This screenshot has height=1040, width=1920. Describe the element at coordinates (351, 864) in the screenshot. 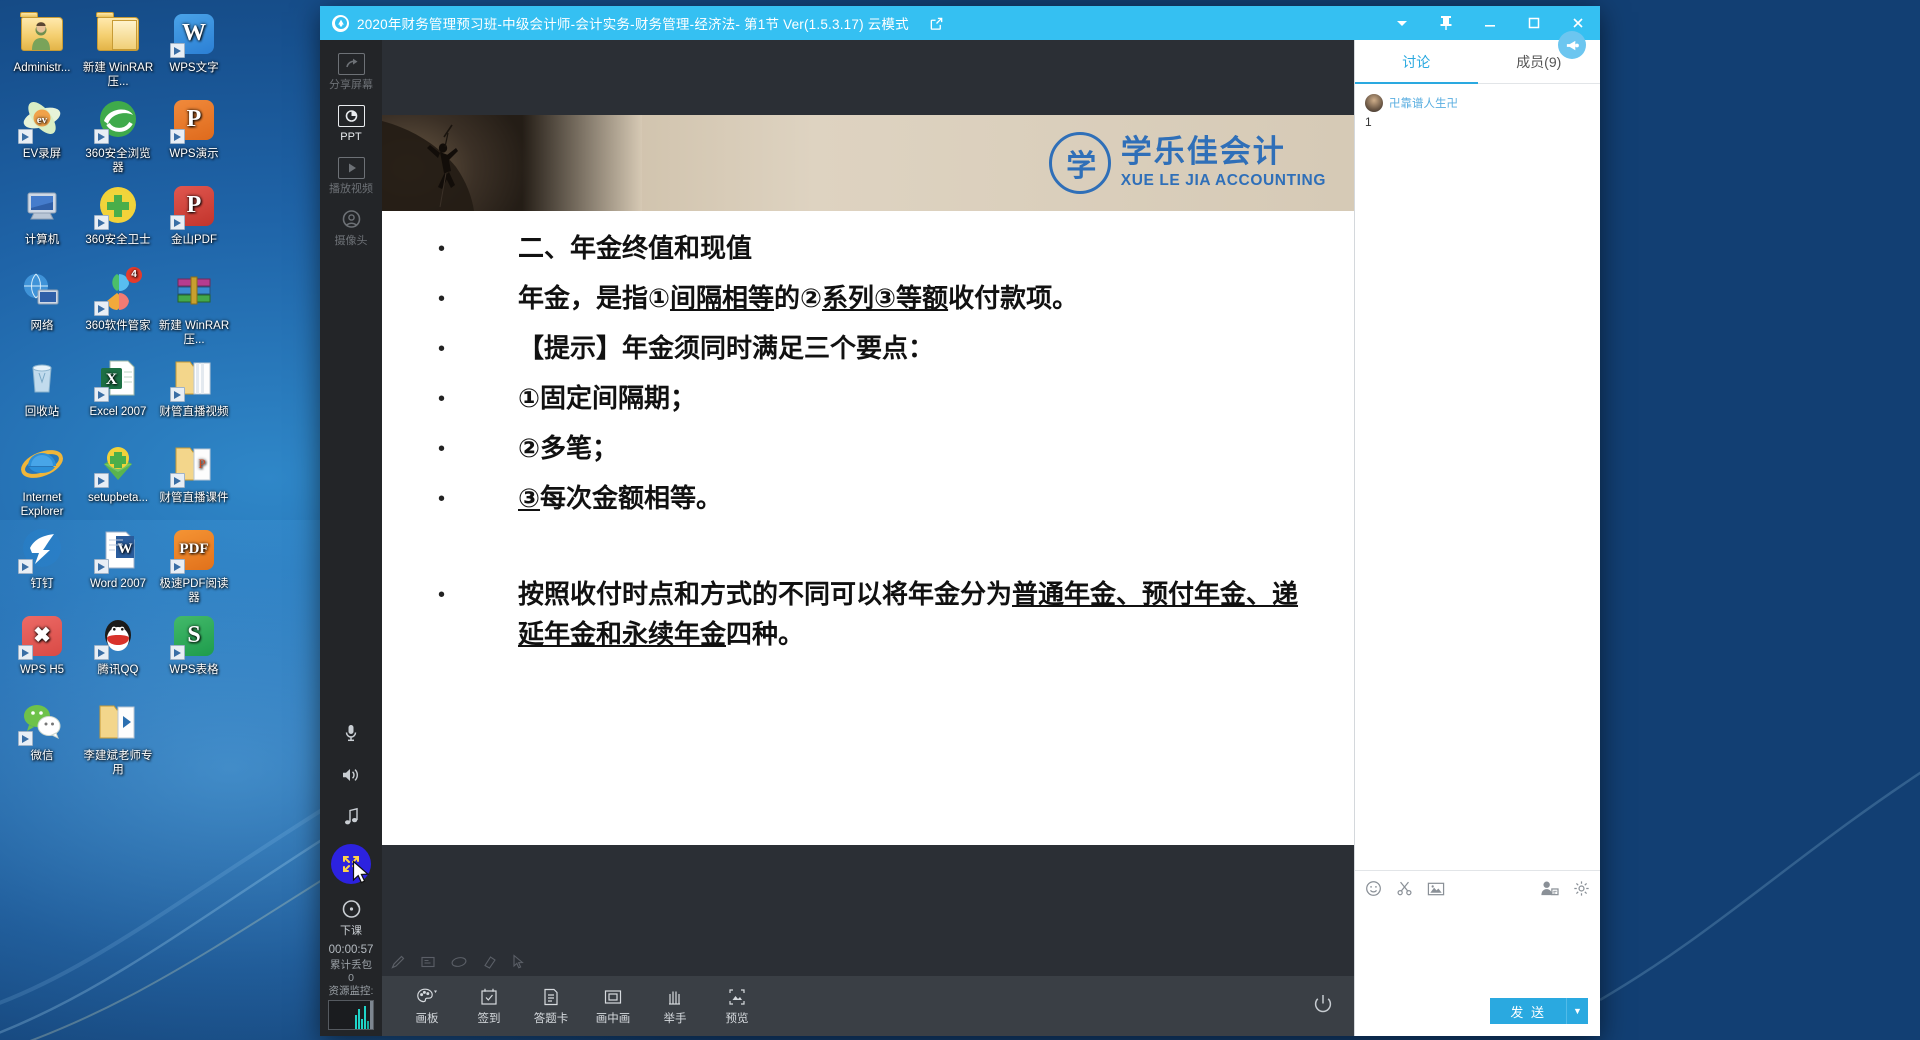

I see `fullscreen-expand-icon` at that location.